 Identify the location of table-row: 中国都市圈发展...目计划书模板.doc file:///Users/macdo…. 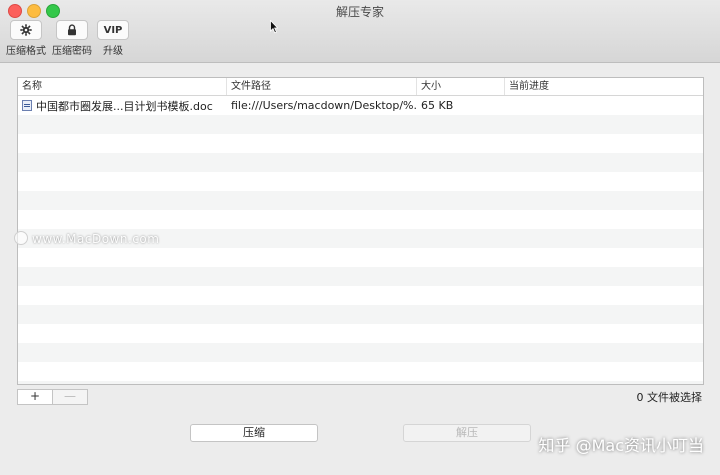
(360, 105).